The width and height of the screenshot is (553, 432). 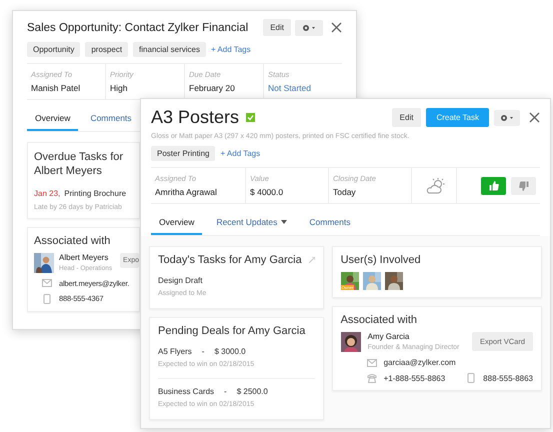 What do you see at coordinates (345, 192) in the screenshot?
I see `field-value: Today` at bounding box center [345, 192].